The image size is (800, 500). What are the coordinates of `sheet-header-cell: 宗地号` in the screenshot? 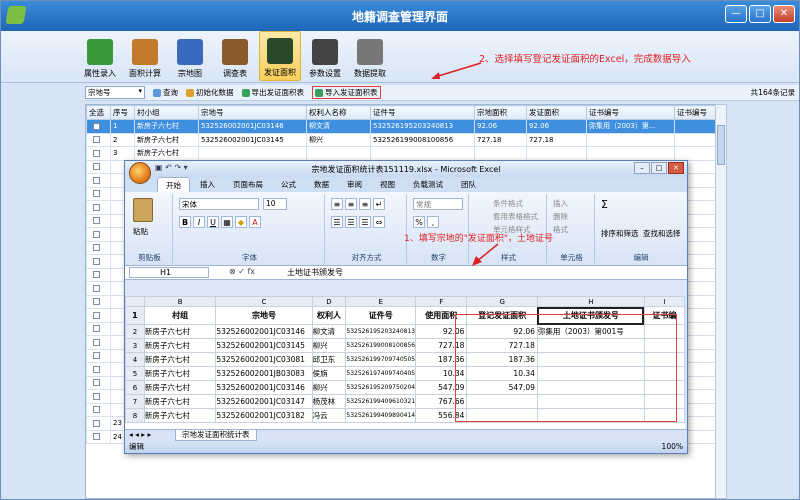 It's located at (264, 315).